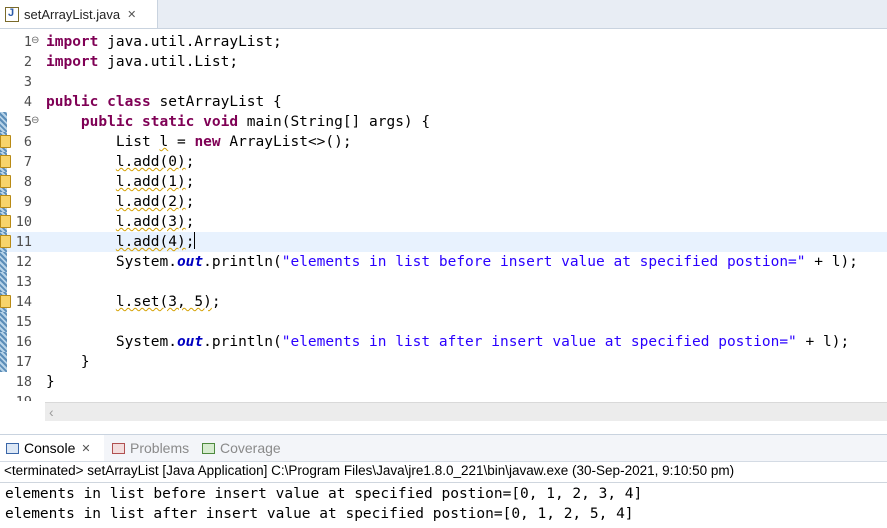 The image size is (887, 528). What do you see at coordinates (23, 342) in the screenshot?
I see `line-number: 16` at bounding box center [23, 342].